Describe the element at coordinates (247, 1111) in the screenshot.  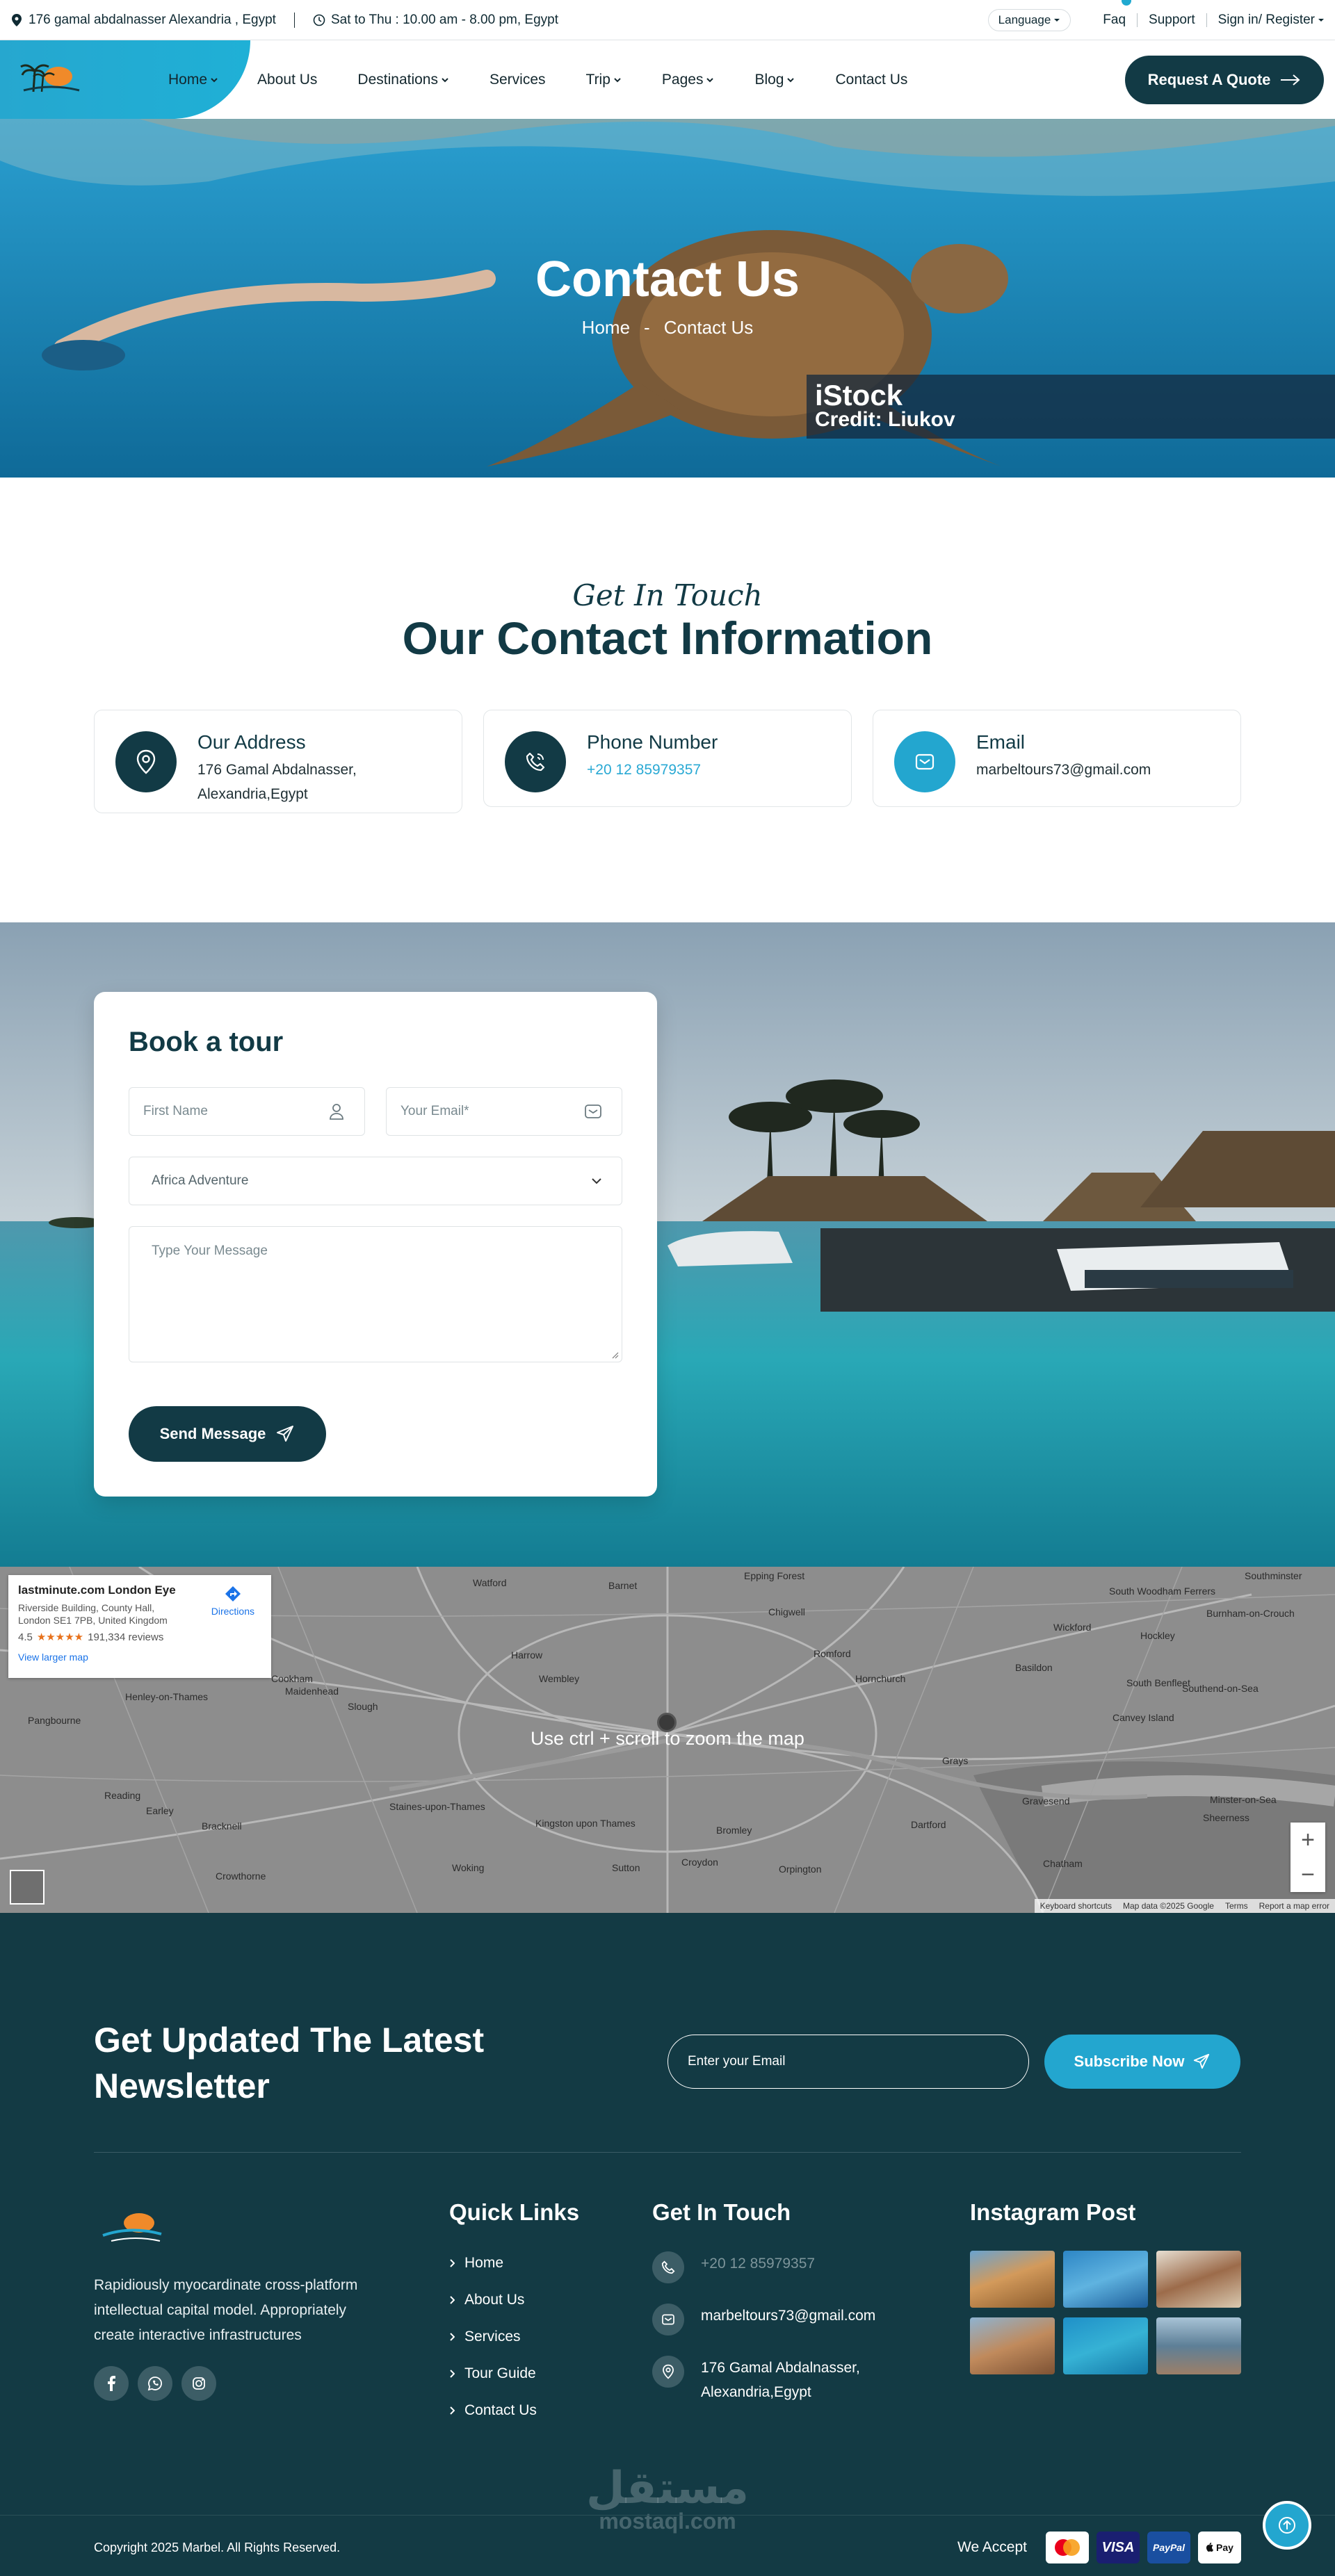
I see `first-name-input: First Name` at that location.